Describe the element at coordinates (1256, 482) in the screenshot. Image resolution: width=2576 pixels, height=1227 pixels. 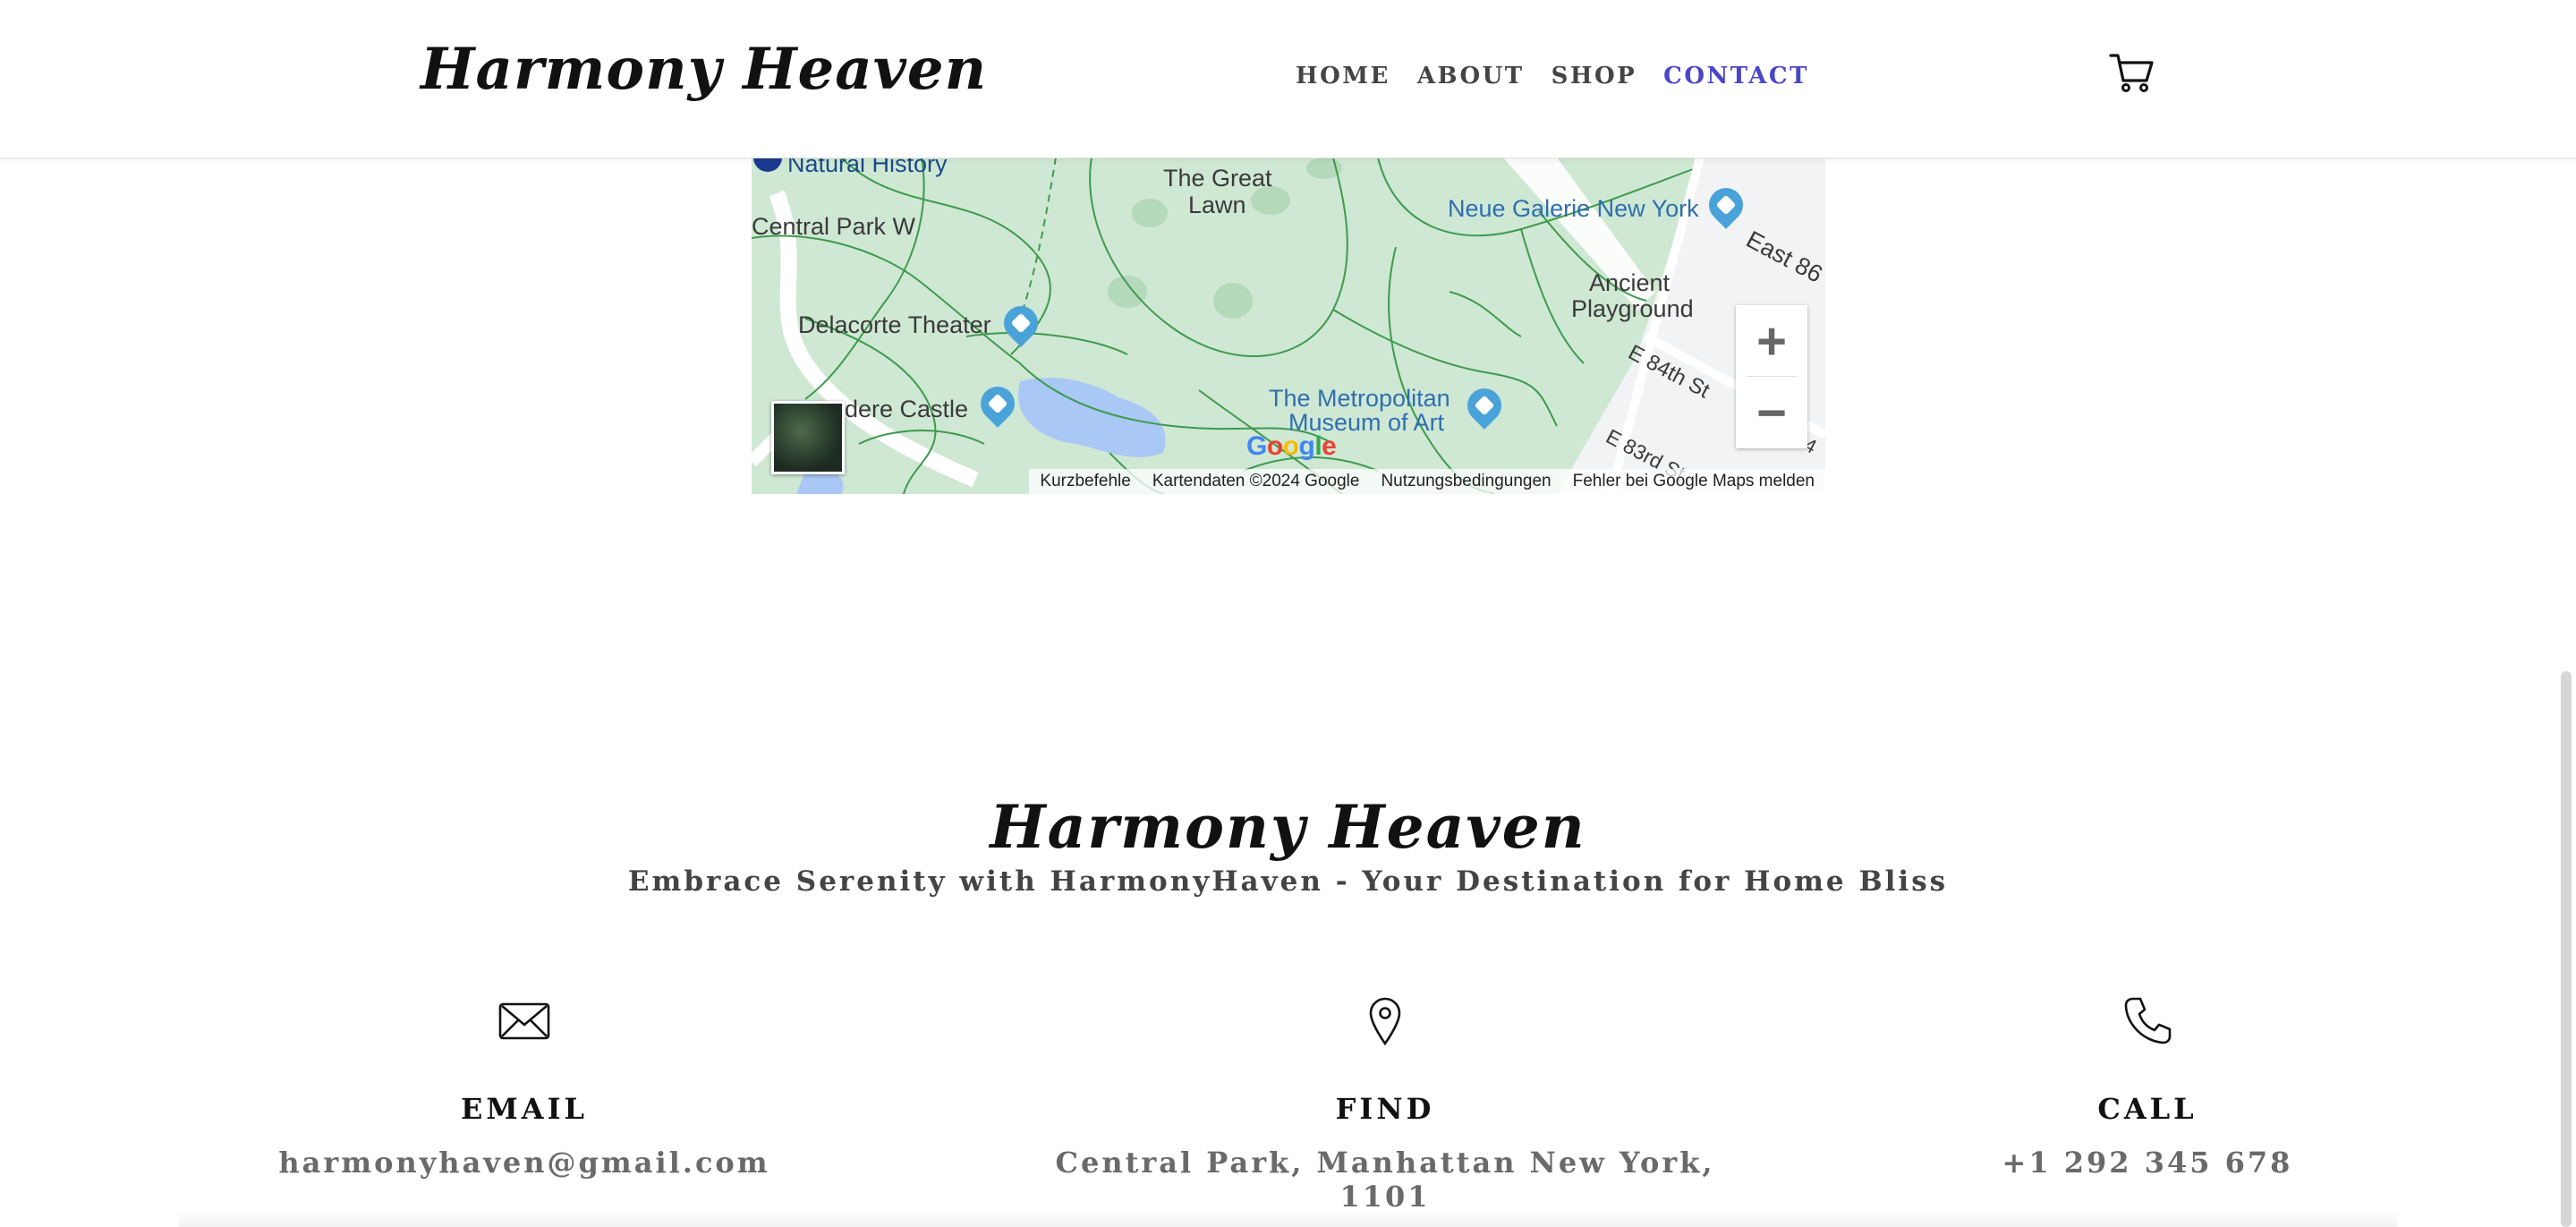
I see `map-data-credit: Kartendaten ©2024 Google` at that location.